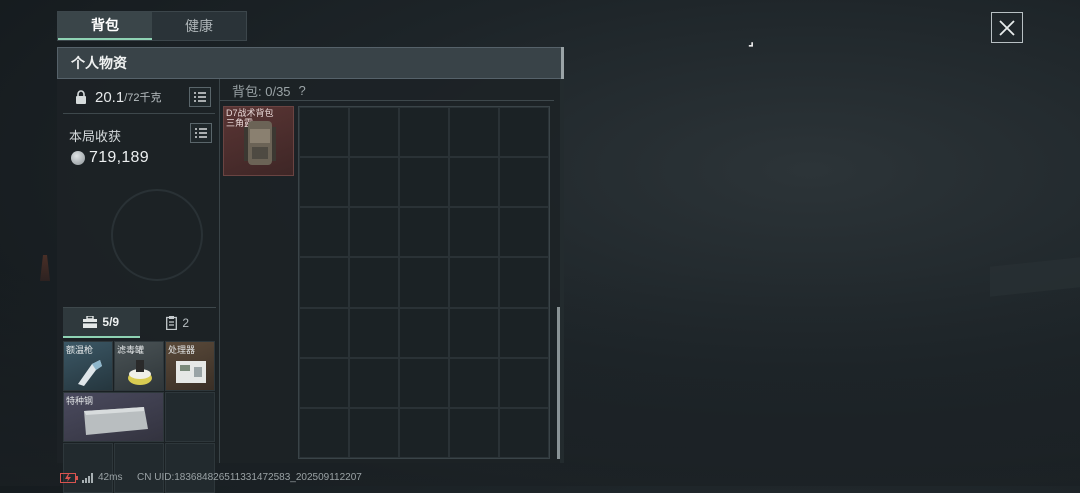 Image resolution: width=1080 pixels, height=493 pixels. I want to click on close-button, so click(1007, 27).